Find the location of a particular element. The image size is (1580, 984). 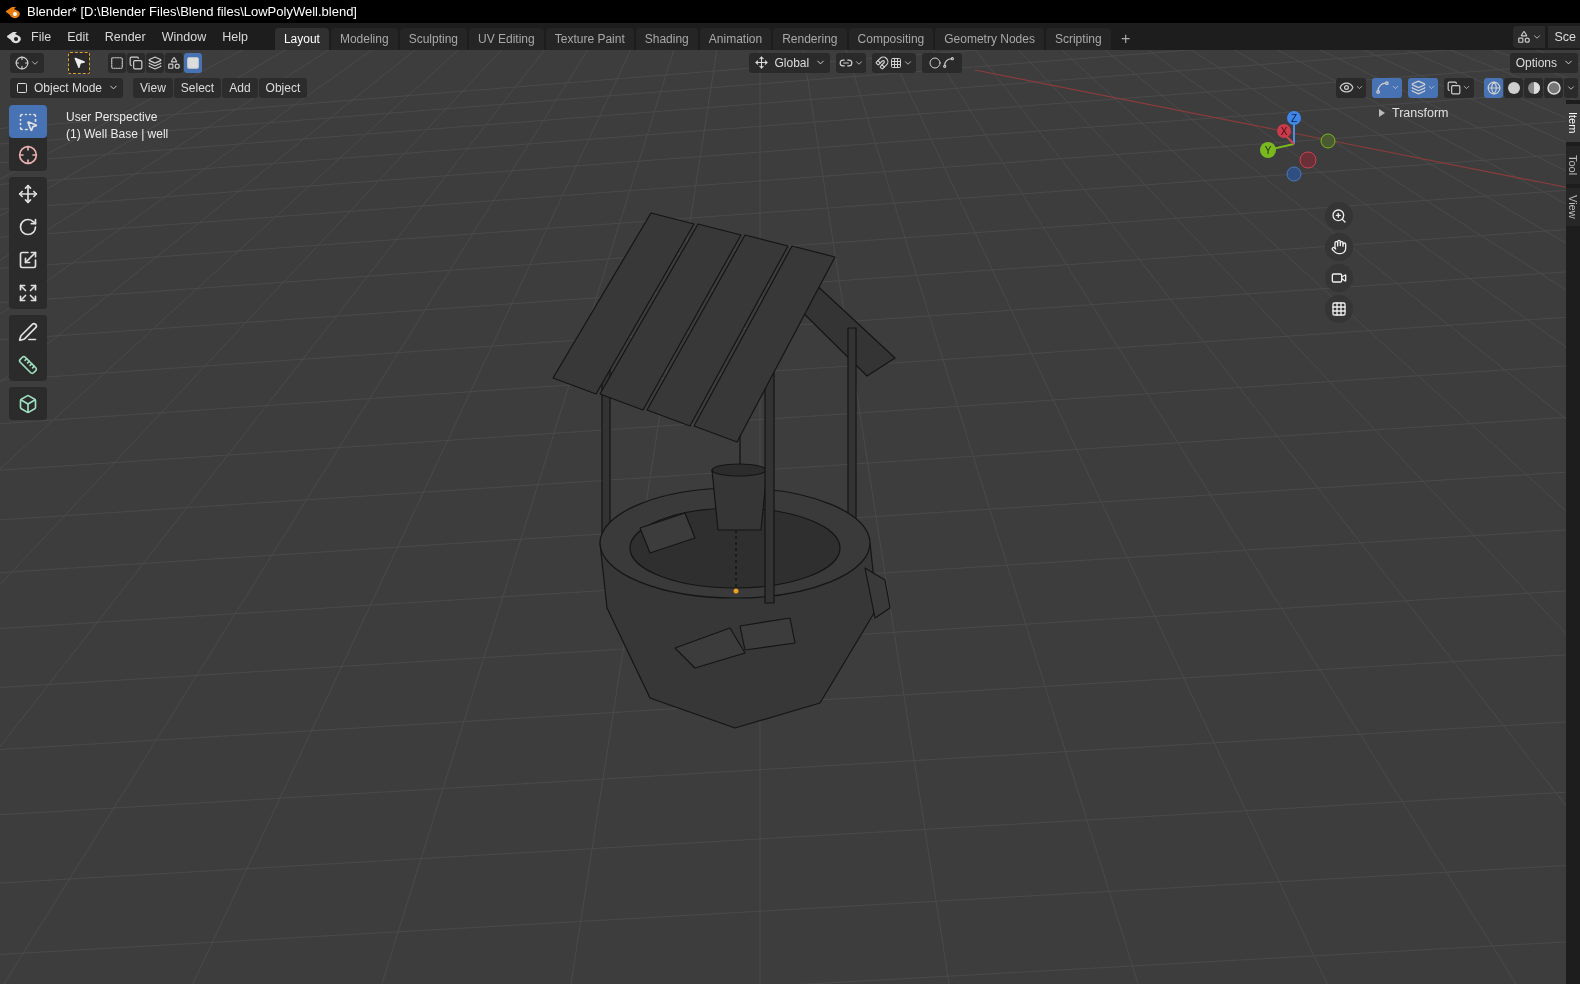

object-mode-icon is located at coordinates (22, 87).